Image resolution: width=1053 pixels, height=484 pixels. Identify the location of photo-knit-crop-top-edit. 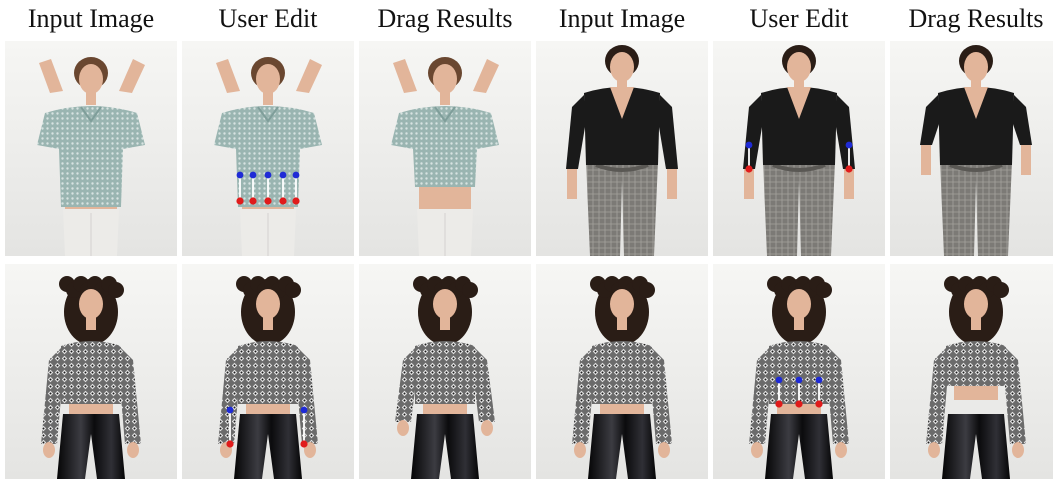
(268, 148).